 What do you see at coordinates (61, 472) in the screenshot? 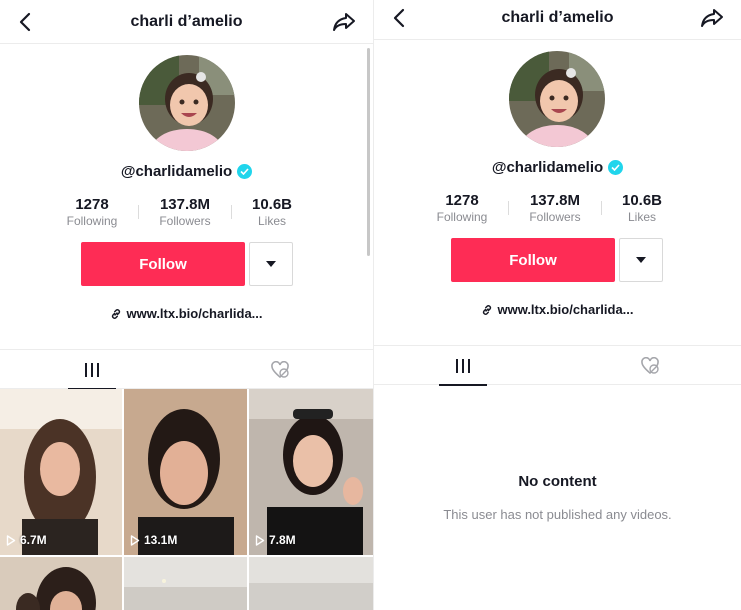
I see `video-thumbnail: 6.7M` at bounding box center [61, 472].